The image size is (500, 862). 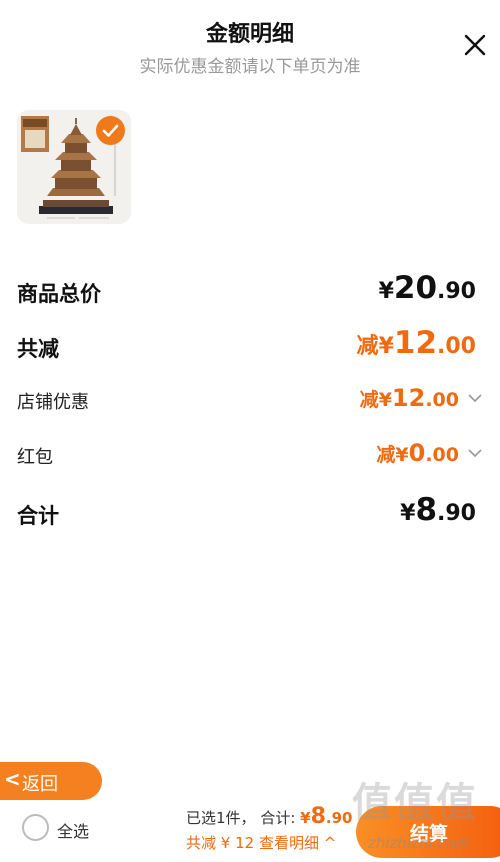 I want to click on footer-discount-text: 共减 ¥ 12, so click(x=220, y=843).